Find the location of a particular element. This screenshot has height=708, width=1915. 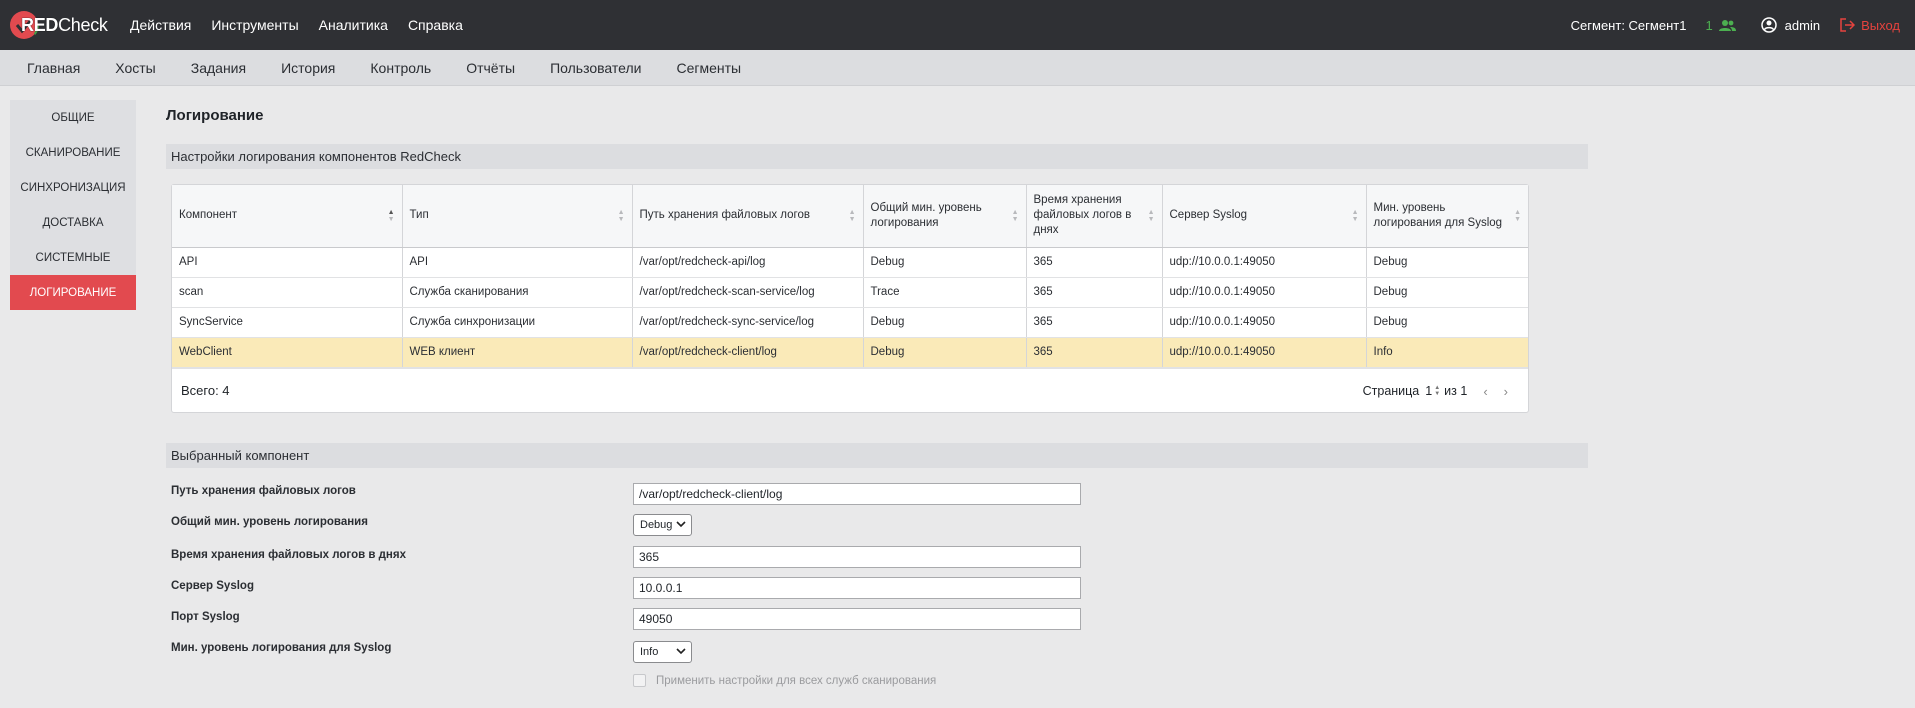

nav-history: История is located at coordinates (308, 68).